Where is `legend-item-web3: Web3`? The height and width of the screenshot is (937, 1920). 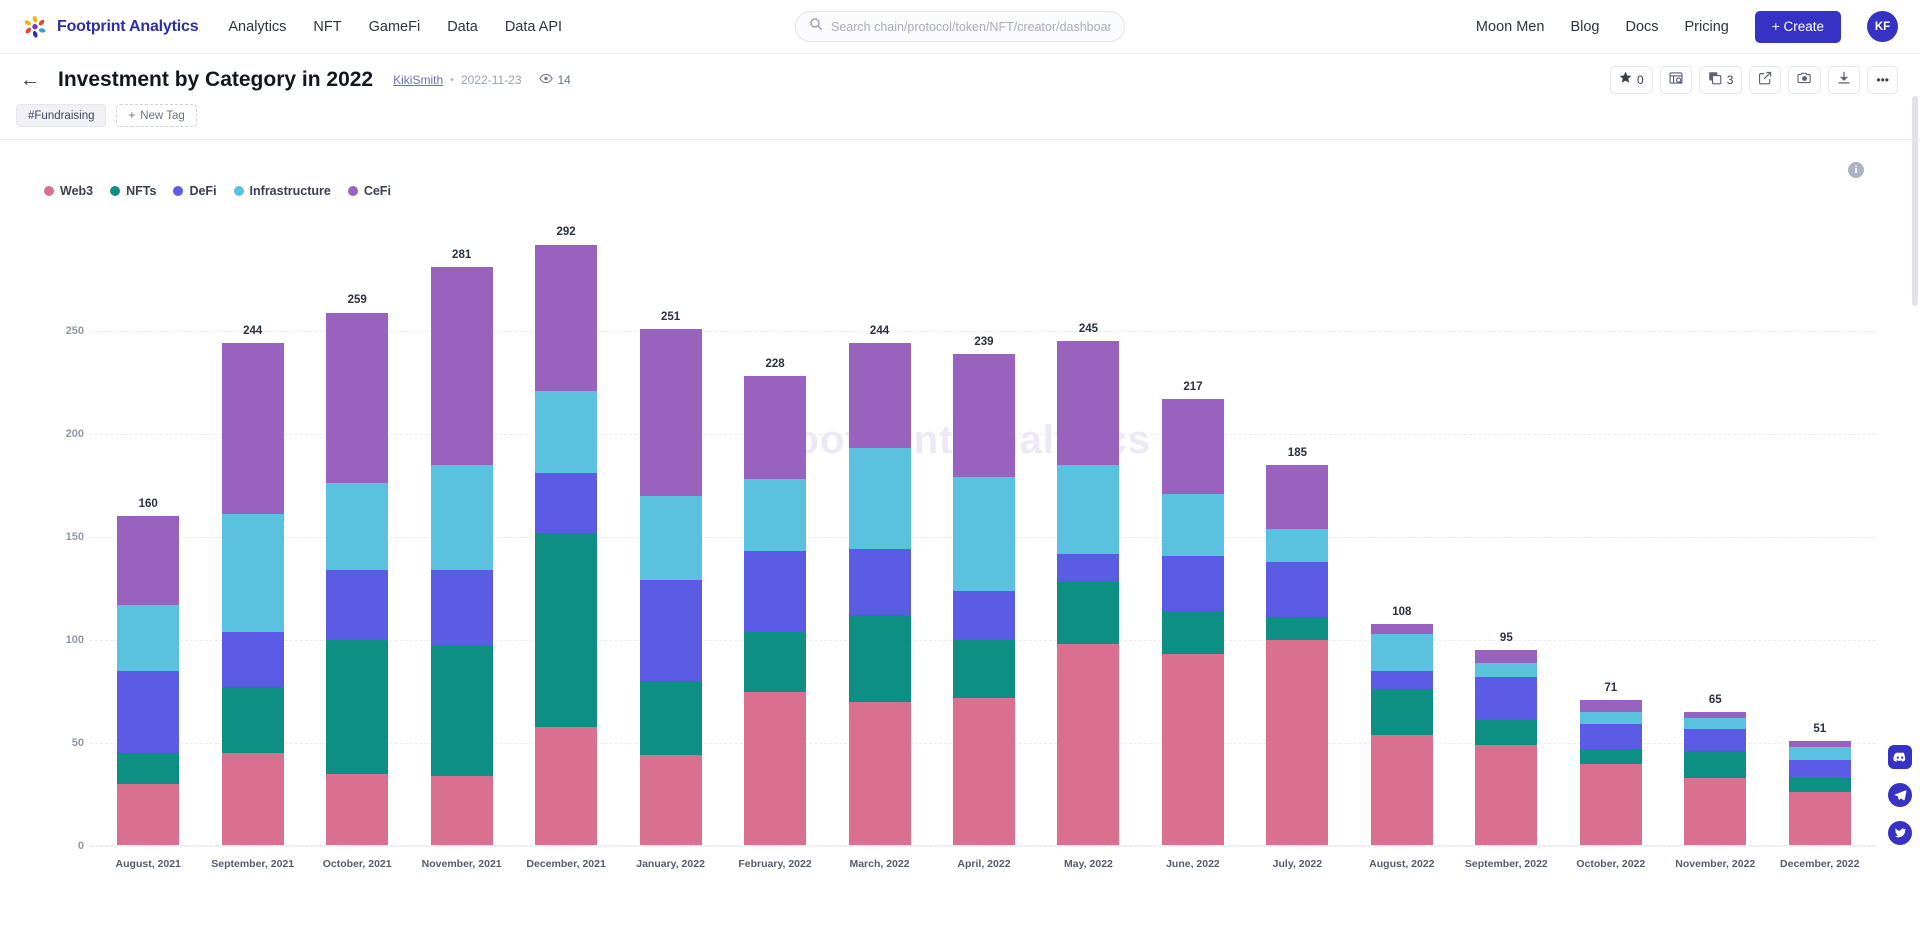 legend-item-web3: Web3 is located at coordinates (68, 191).